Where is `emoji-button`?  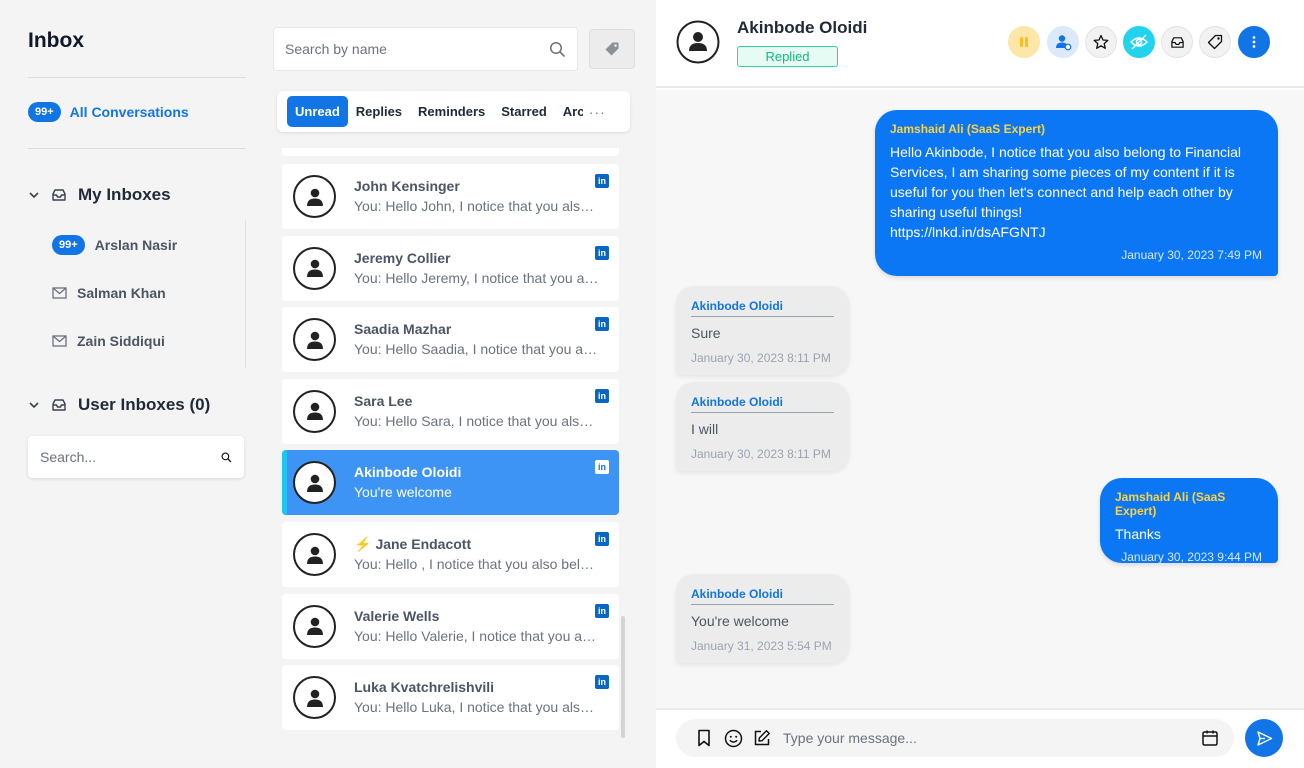
emoji-button is located at coordinates (733, 738).